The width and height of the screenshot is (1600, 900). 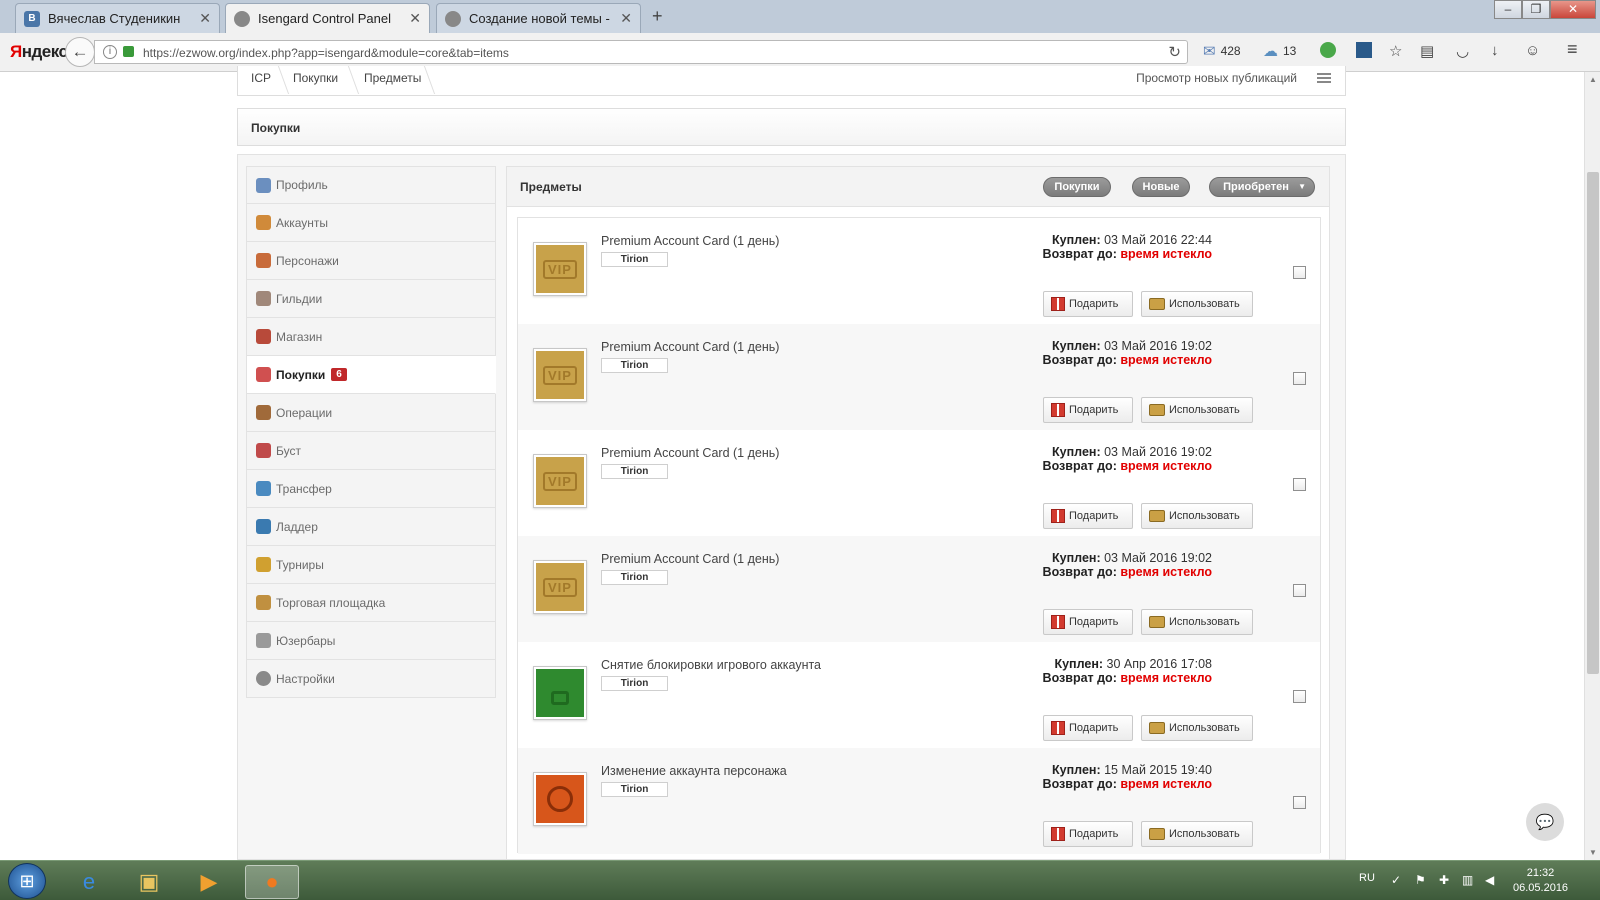 I want to click on page-scrollbar: ▲ ▼, so click(x=1592, y=466).